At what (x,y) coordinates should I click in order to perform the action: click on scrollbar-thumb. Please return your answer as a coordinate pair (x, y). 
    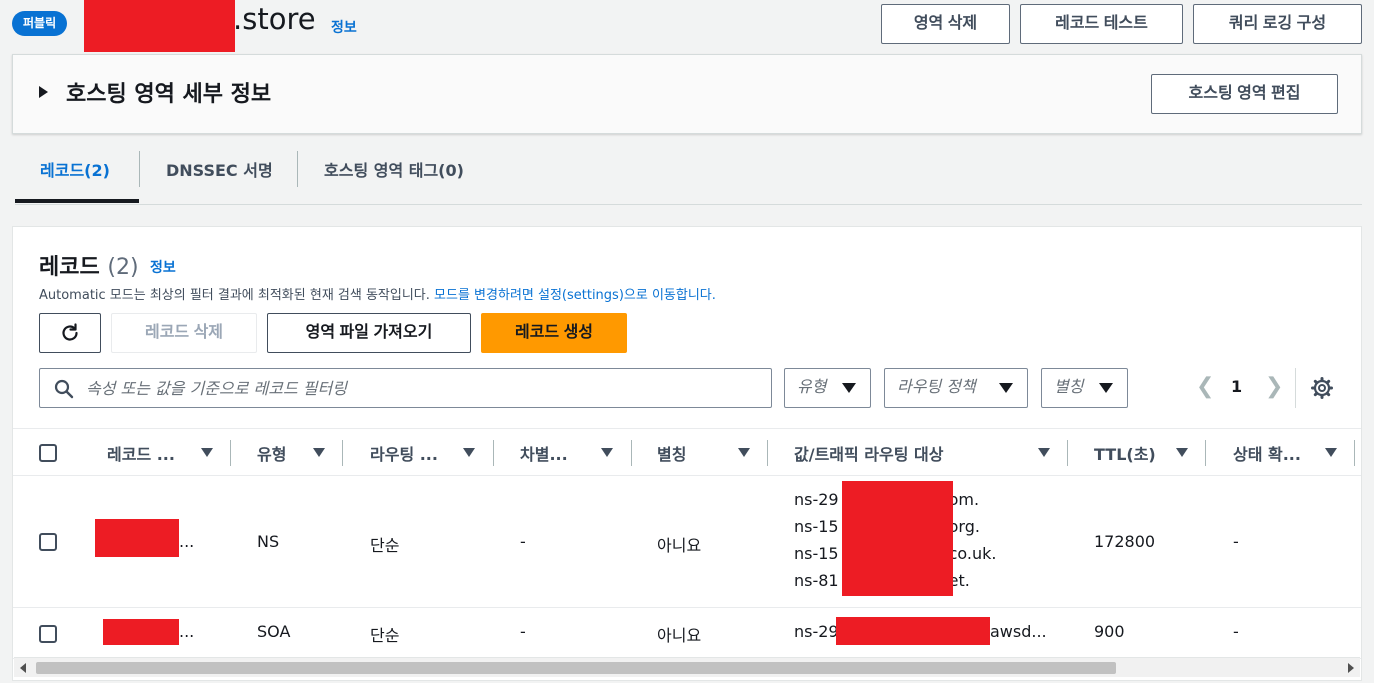
    Looking at the image, I should click on (576, 668).